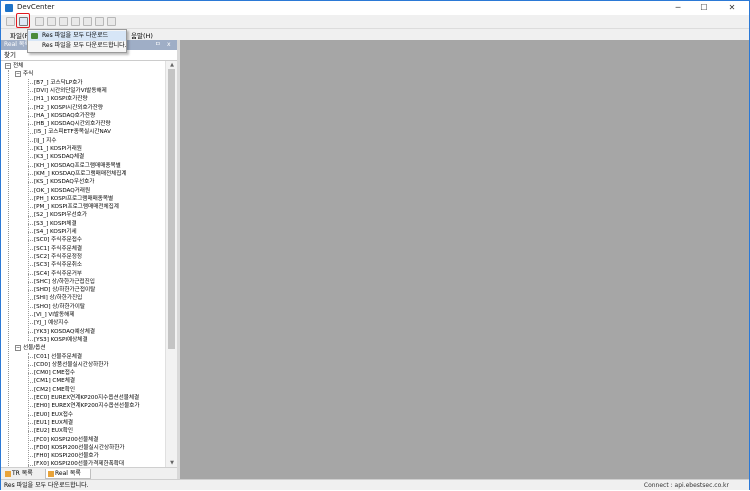  I want to click on tree-item: [IJ_] 지수, so click(45, 141).